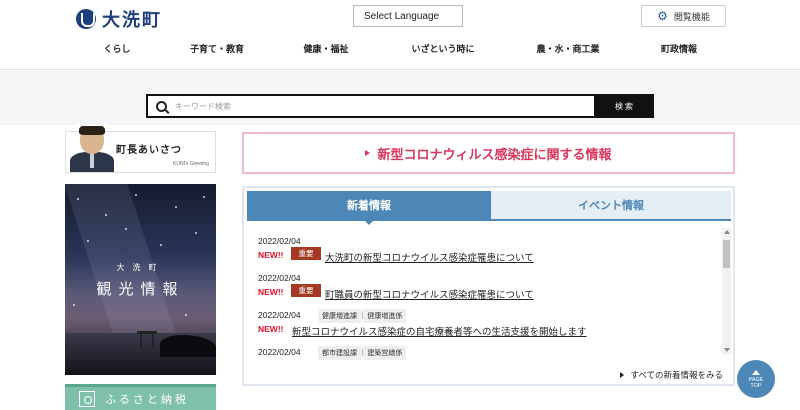 Image resolution: width=800 pixels, height=410 pixels. Describe the element at coordinates (625, 106) in the screenshot. I see `search-button: 検索` at that location.